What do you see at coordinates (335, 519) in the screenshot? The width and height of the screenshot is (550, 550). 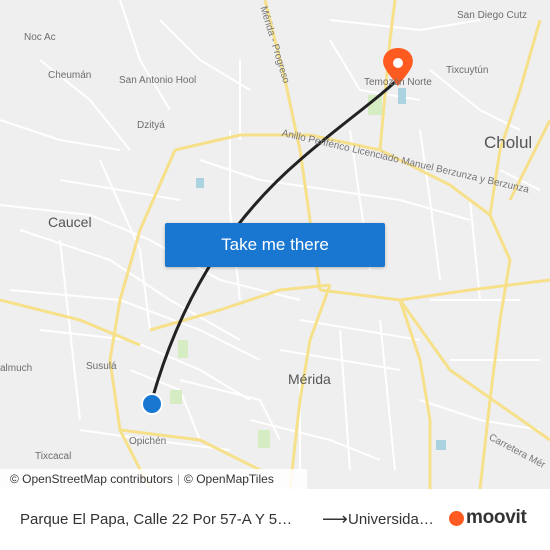 I see `arrow-right-icon: ⟶` at bounding box center [335, 519].